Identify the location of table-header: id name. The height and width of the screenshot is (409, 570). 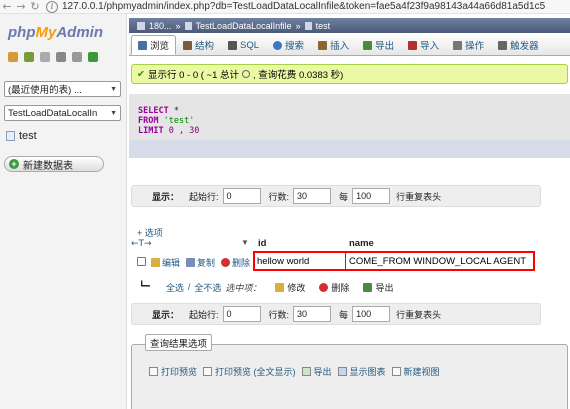
(399, 243).